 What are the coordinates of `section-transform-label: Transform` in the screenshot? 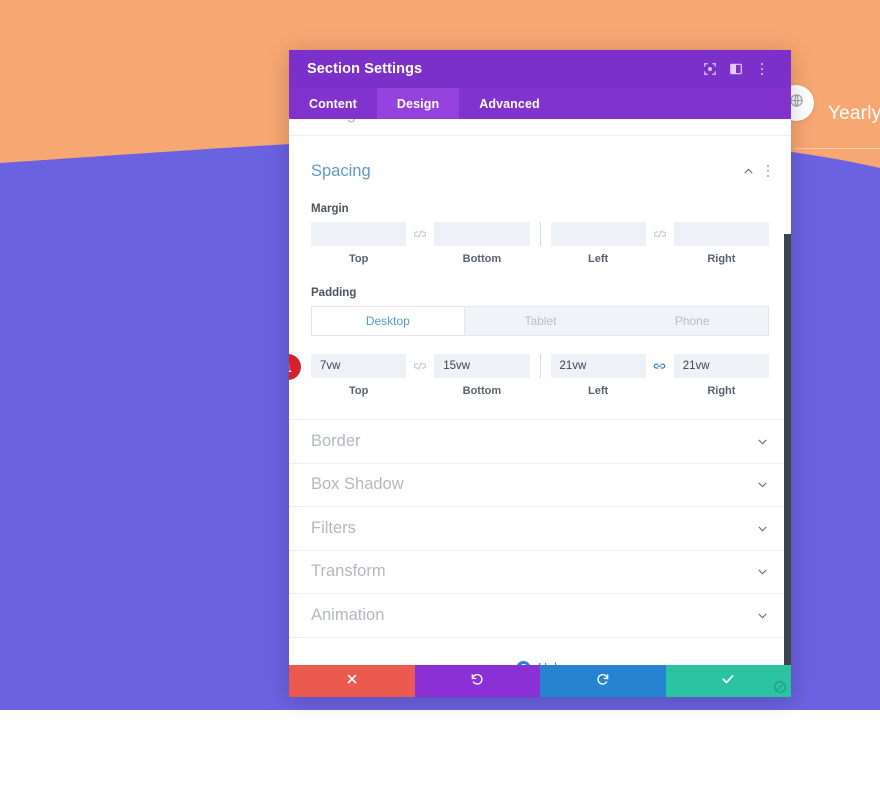 It's located at (348, 571).